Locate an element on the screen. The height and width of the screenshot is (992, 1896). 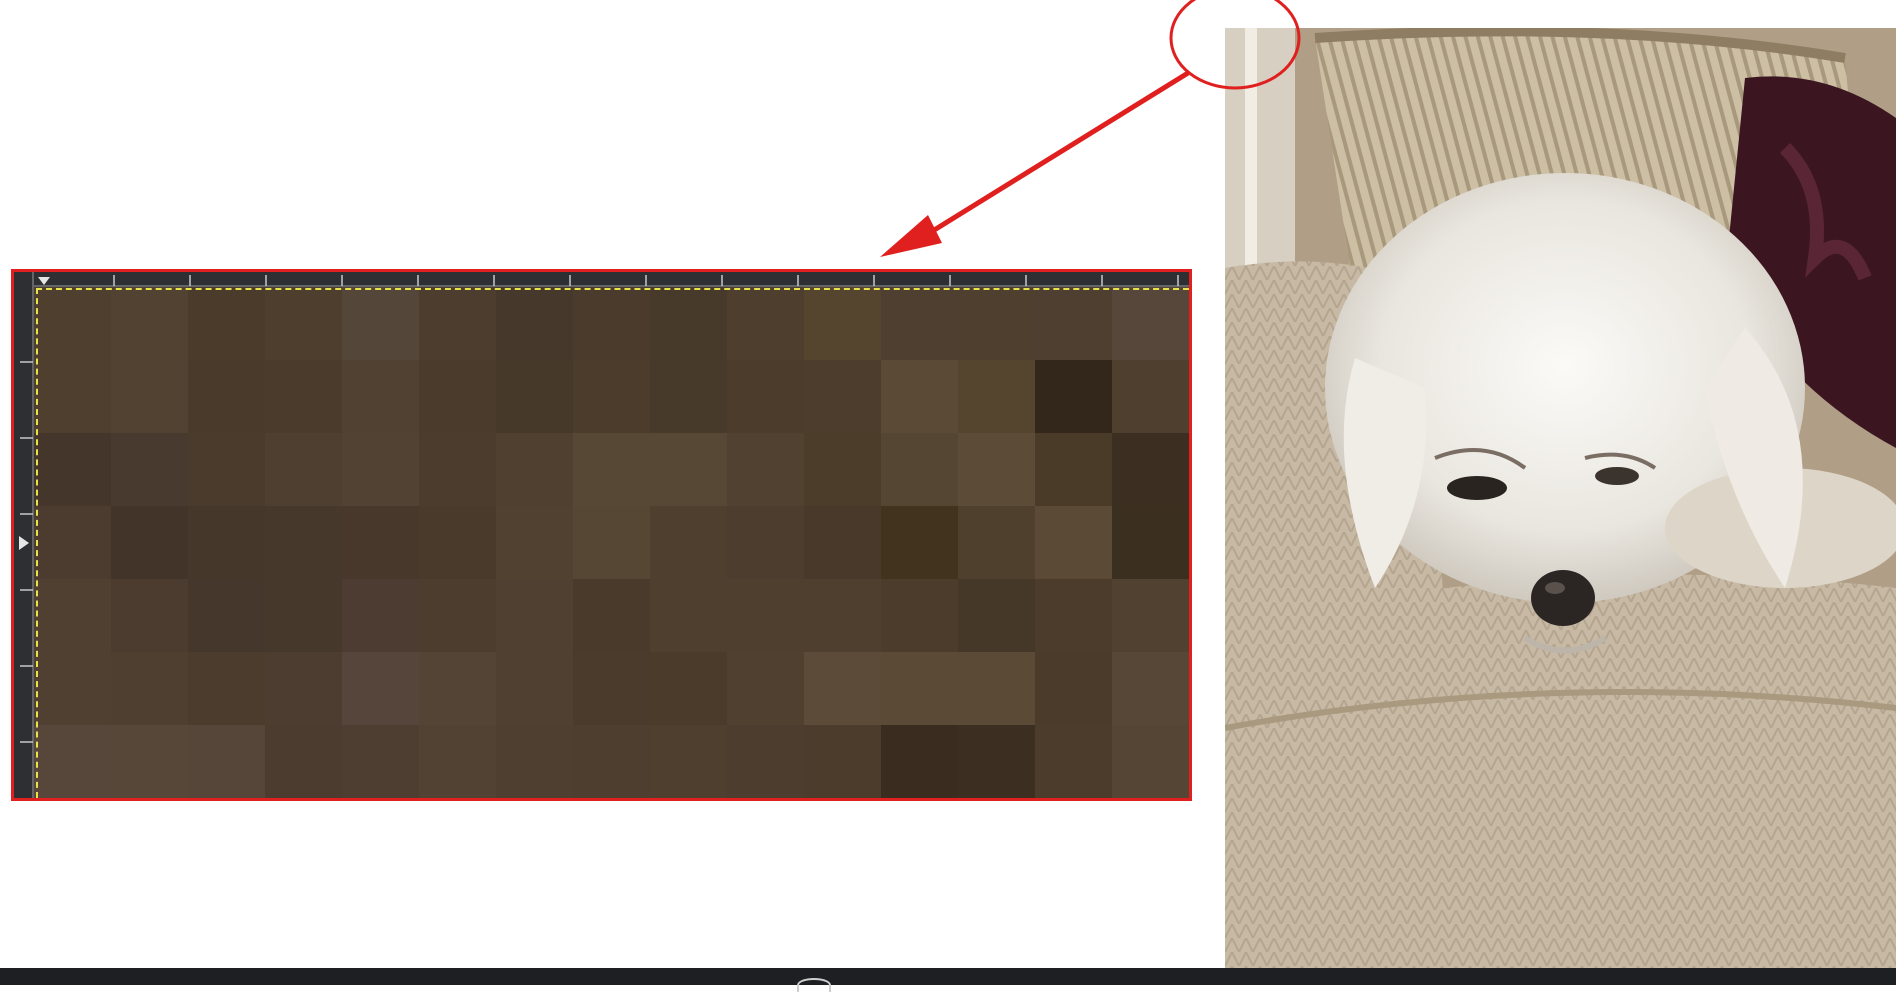
vertical-ruler is located at coordinates (24, 535).